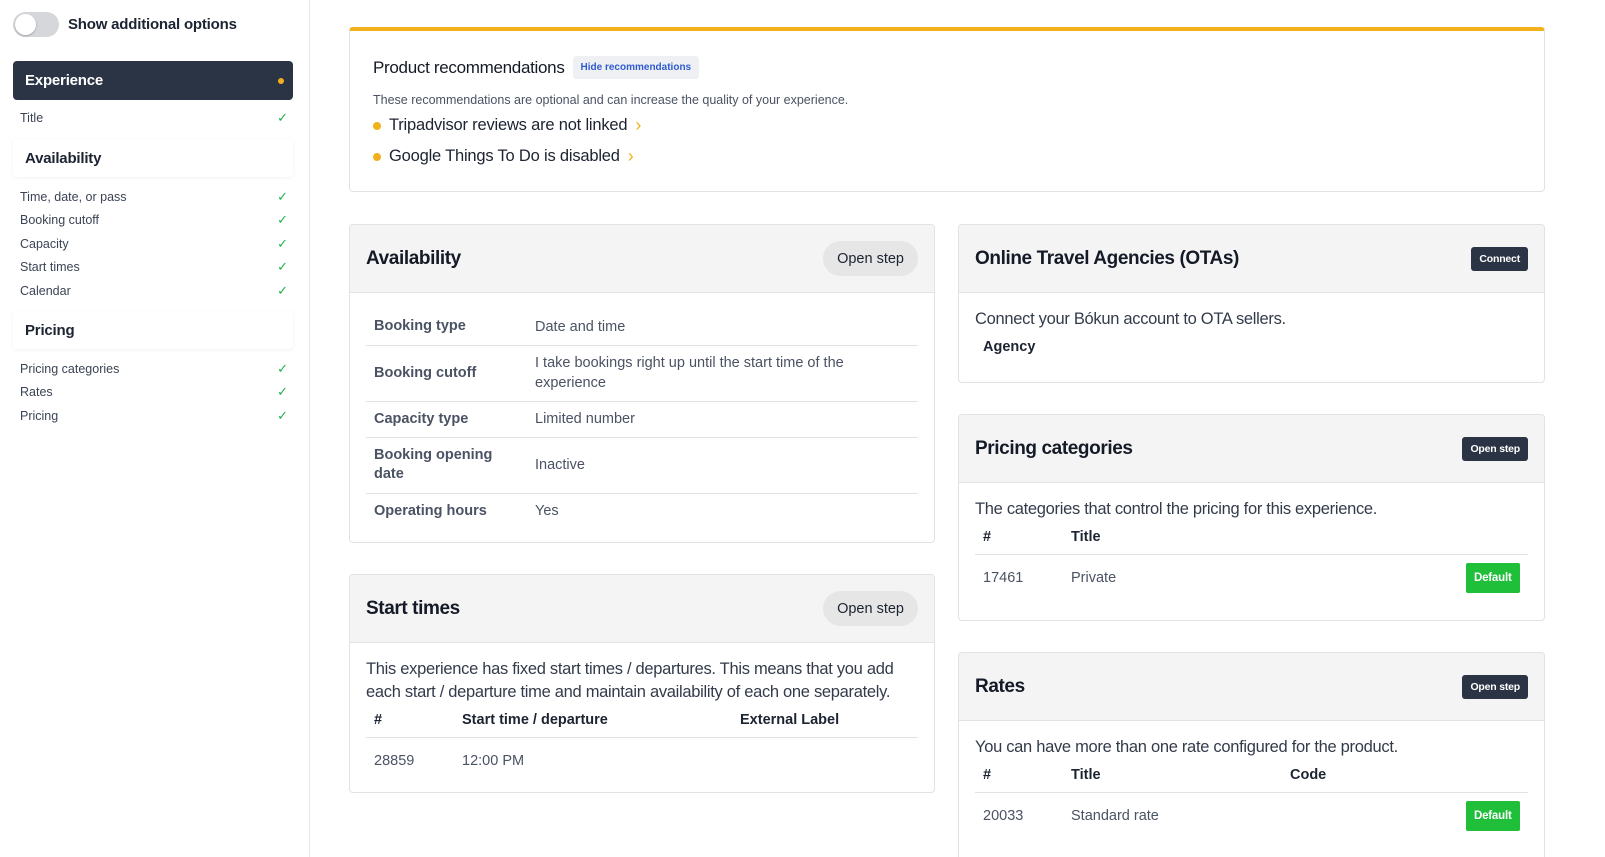 This screenshot has height=857, width=1605. What do you see at coordinates (446, 327) in the screenshot?
I see `row-key: Booking type` at bounding box center [446, 327].